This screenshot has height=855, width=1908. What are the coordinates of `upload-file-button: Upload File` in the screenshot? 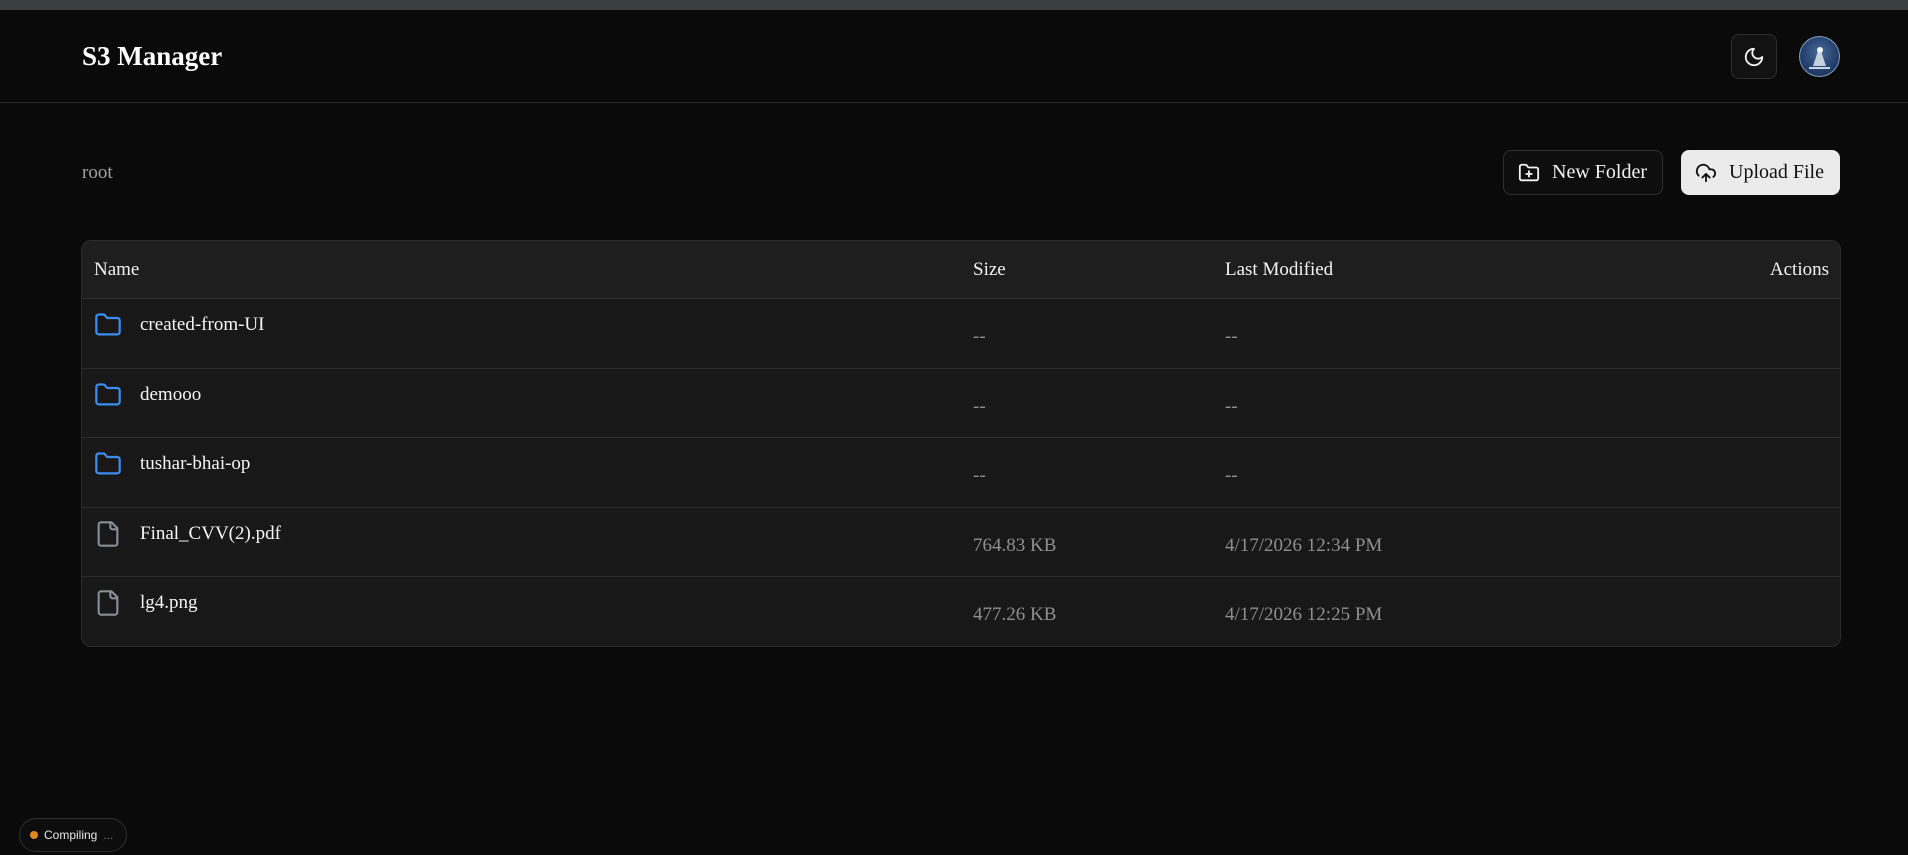 It's located at (1760, 172).